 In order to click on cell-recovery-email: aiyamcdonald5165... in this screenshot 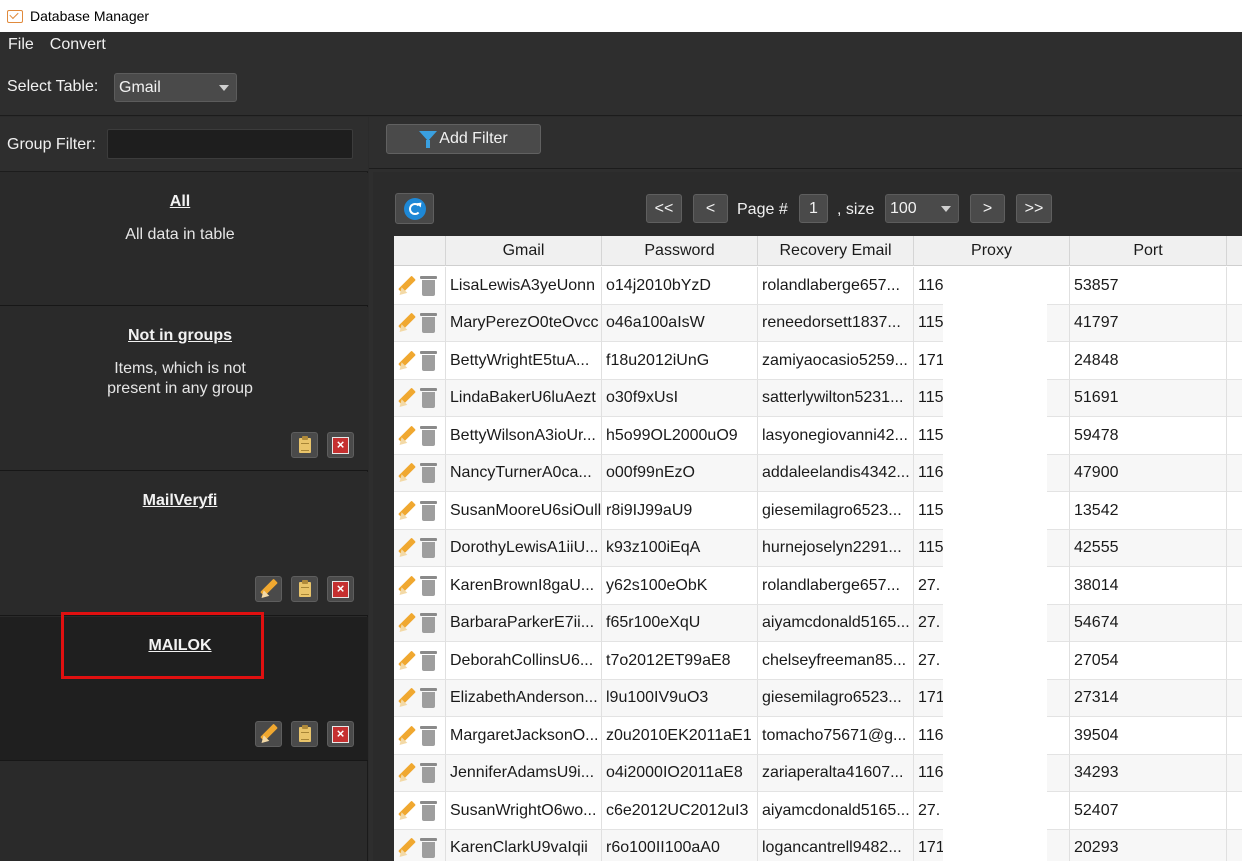, I will do `click(836, 810)`.